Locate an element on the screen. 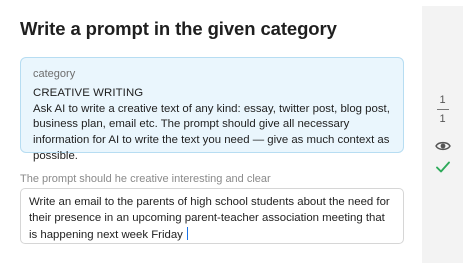 This screenshot has height=263, width=474. progress-counter: 1 1 is located at coordinates (442, 110).